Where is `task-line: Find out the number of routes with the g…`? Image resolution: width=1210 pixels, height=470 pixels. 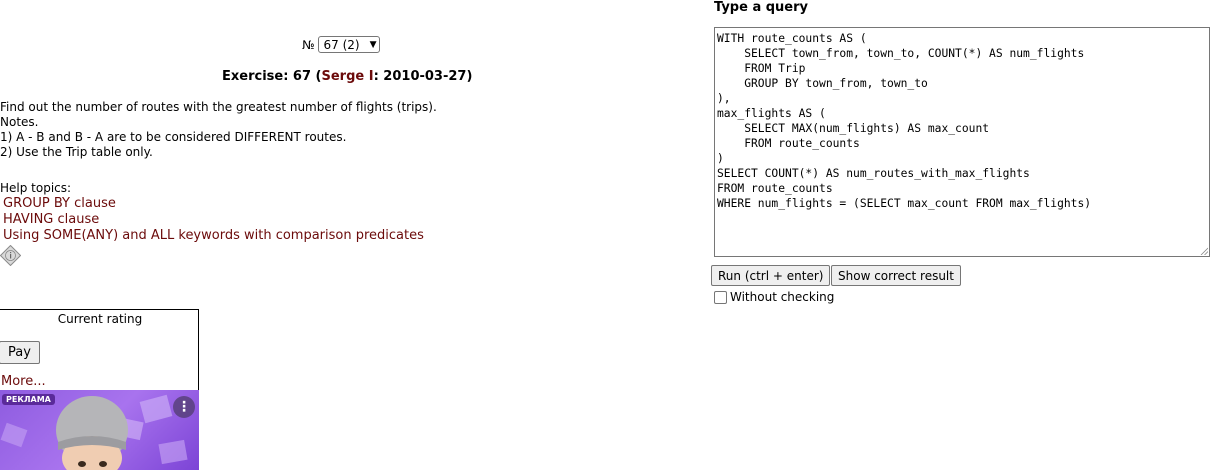 task-line: Find out the number of routes with the g… is located at coordinates (218, 107).